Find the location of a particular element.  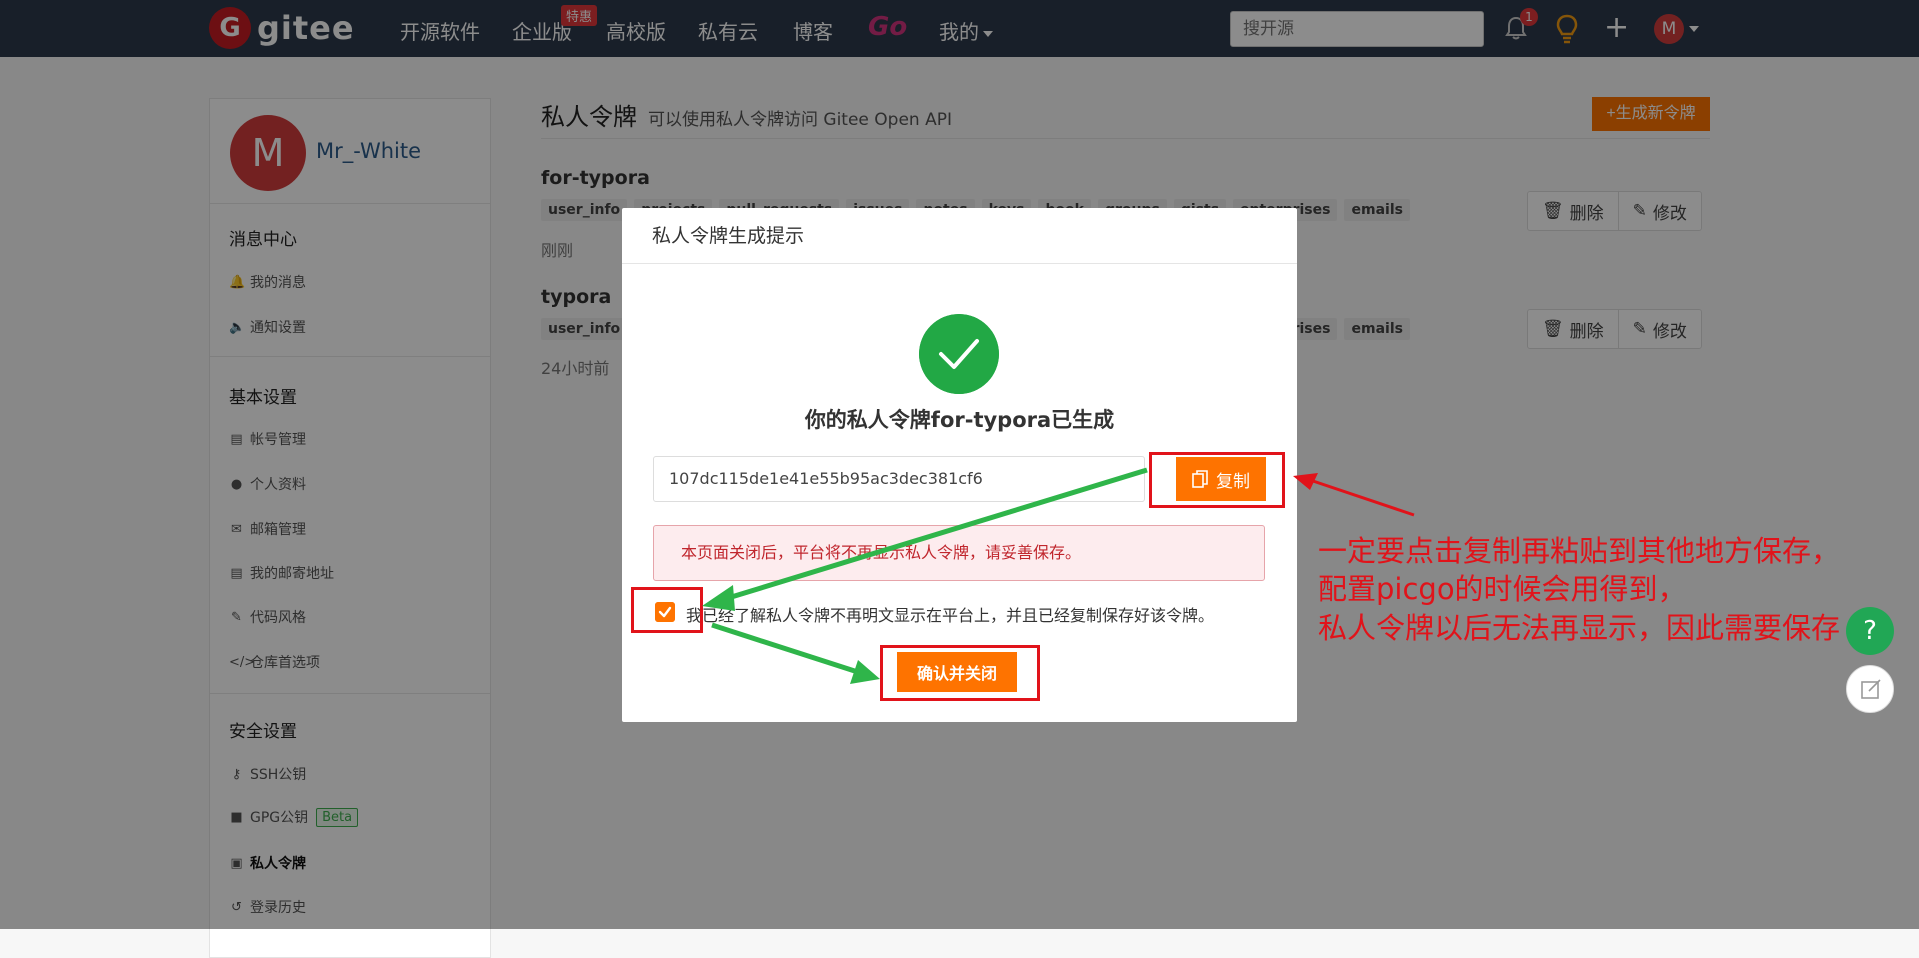

highlight-box-copy is located at coordinates (1217, 480).